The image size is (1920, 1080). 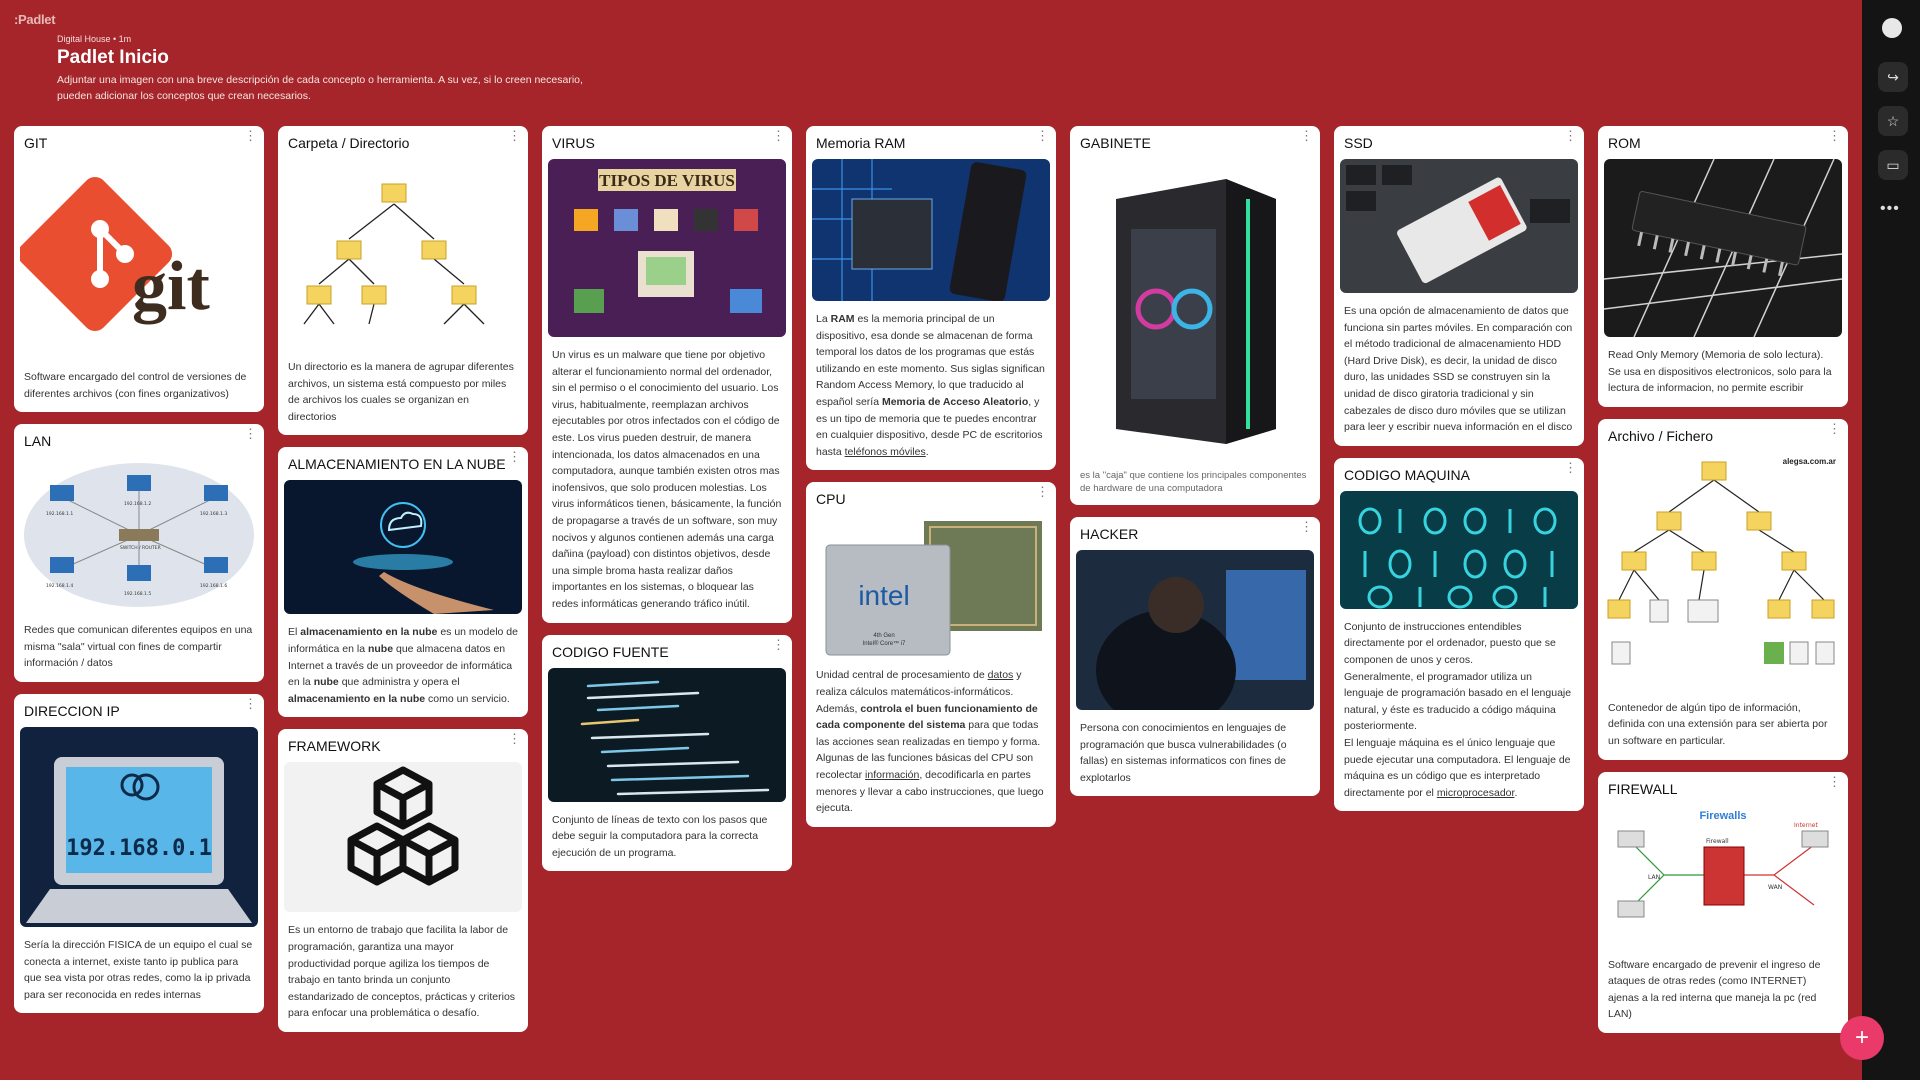 I want to click on lan-label: 192.168.1.4, so click(x=59, y=586).